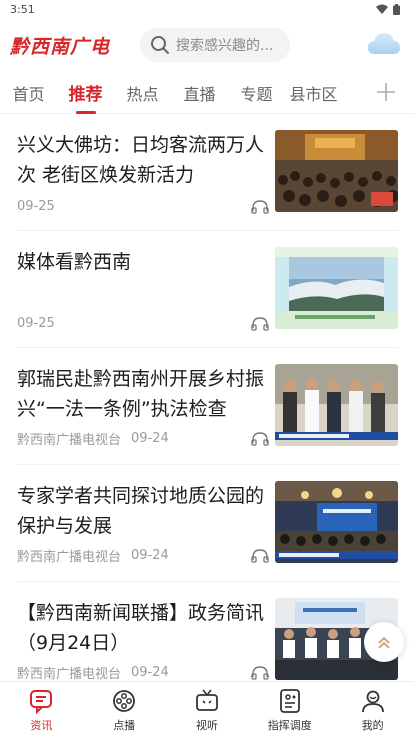 Image resolution: width=414 pixels, height=737 pixels. Describe the element at coordinates (28, 93) in the screenshot. I see `tab-home: 首页` at that location.